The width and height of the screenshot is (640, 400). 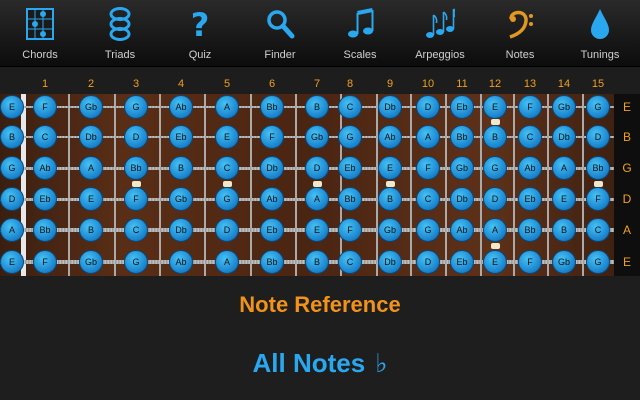 I want to click on toolbar-quiz-button: ? Quiz, so click(x=200, y=33).